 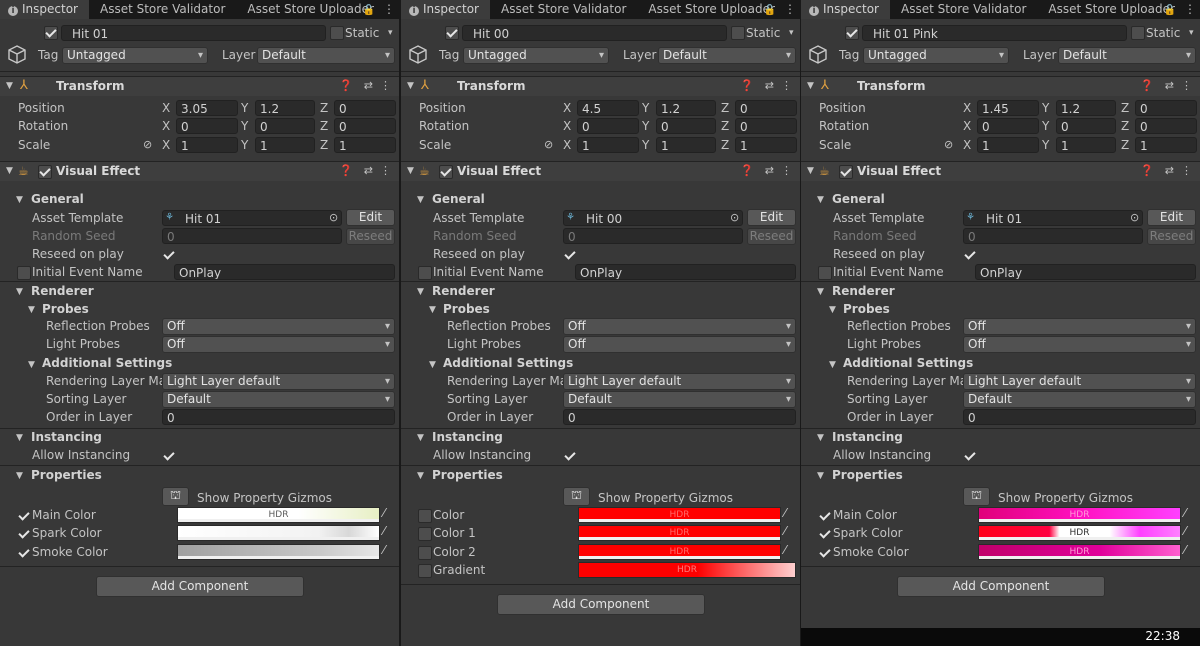 What do you see at coordinates (193, 33) in the screenshot?
I see `name-field: _Hit 01` at bounding box center [193, 33].